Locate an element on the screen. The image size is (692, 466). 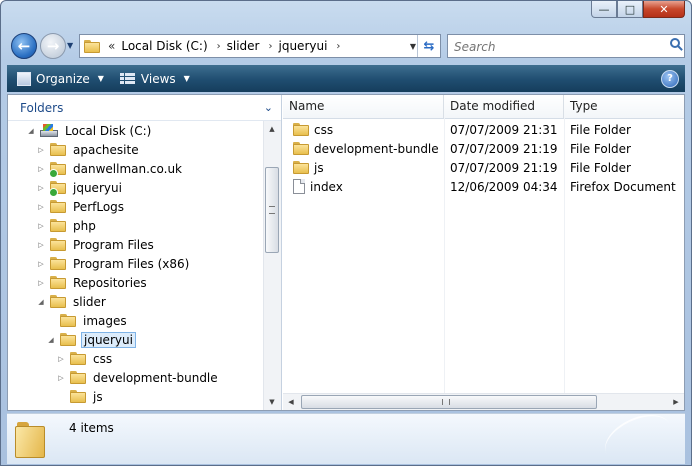
refresh-button: ⇆ is located at coordinates (428, 46).